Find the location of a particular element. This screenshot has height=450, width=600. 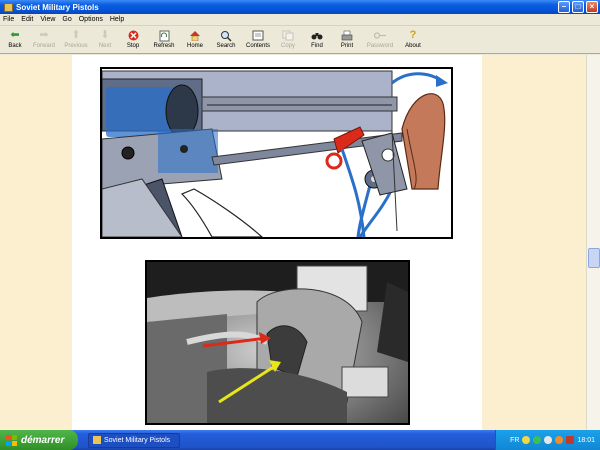

windows-logo-icon is located at coordinates (11, 440).